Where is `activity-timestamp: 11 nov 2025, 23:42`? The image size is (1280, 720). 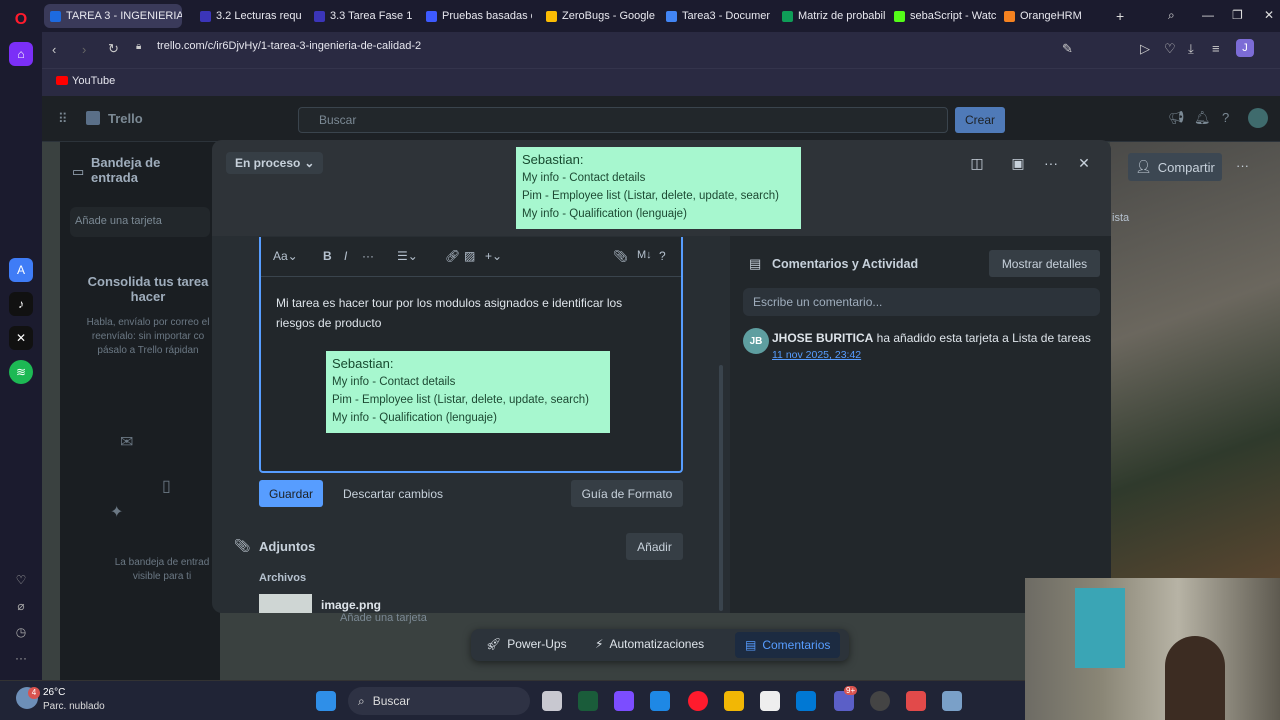 activity-timestamp: 11 nov 2025, 23:42 is located at coordinates (816, 355).